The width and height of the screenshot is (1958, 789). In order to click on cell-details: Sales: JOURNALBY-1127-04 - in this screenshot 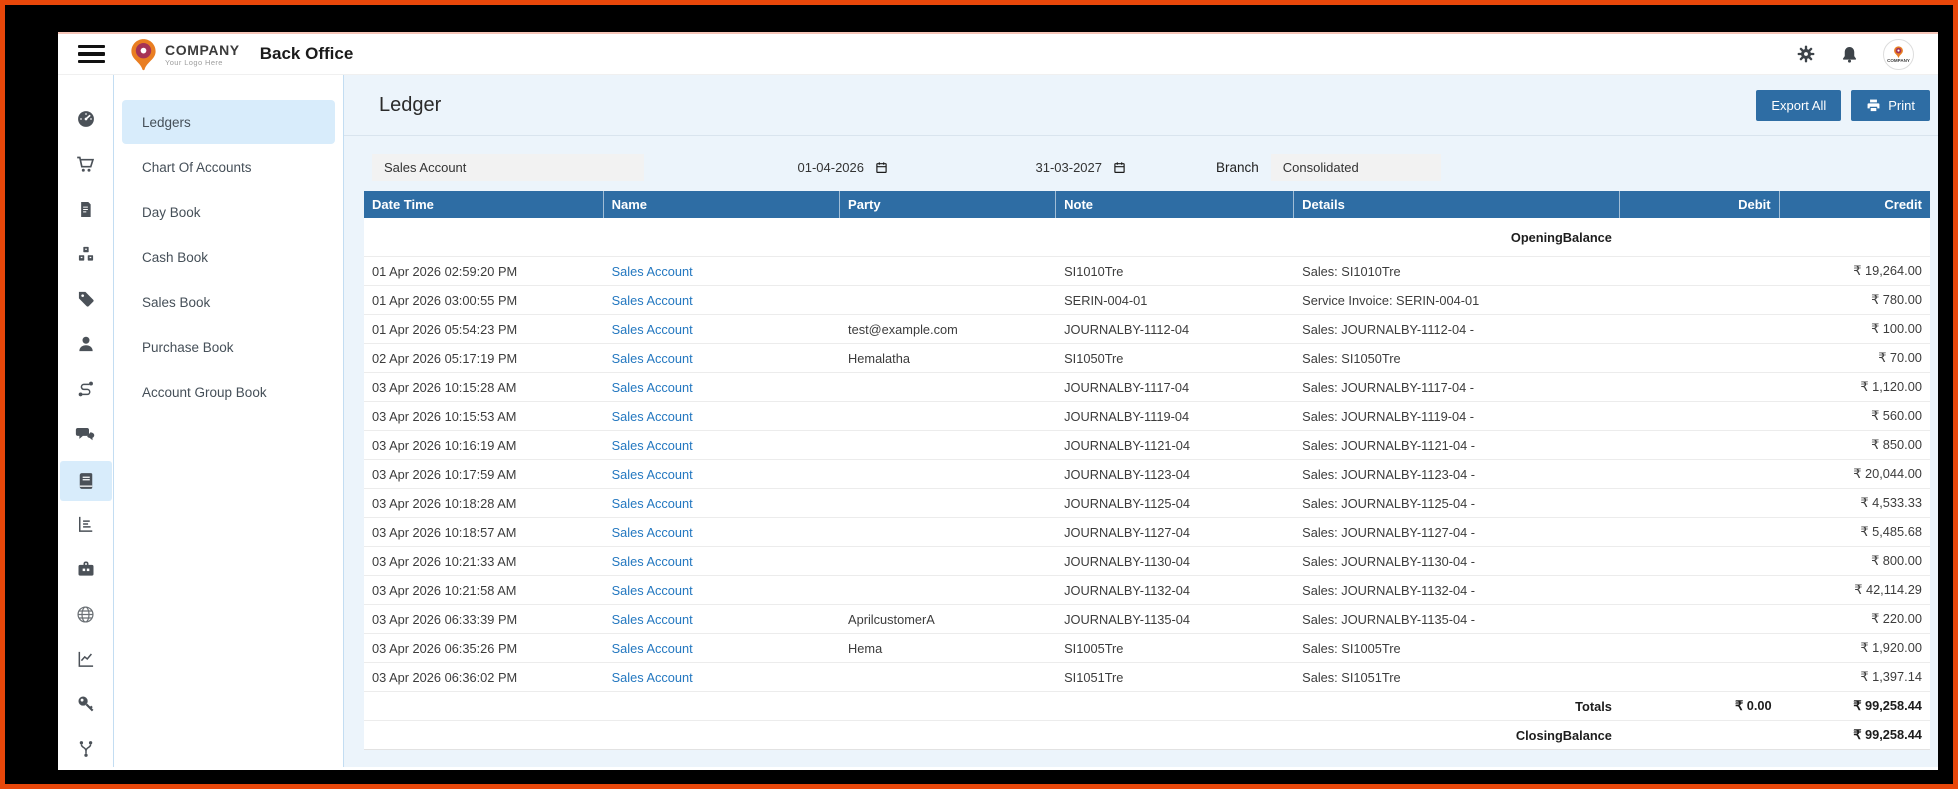, I will do `click(1389, 532)`.